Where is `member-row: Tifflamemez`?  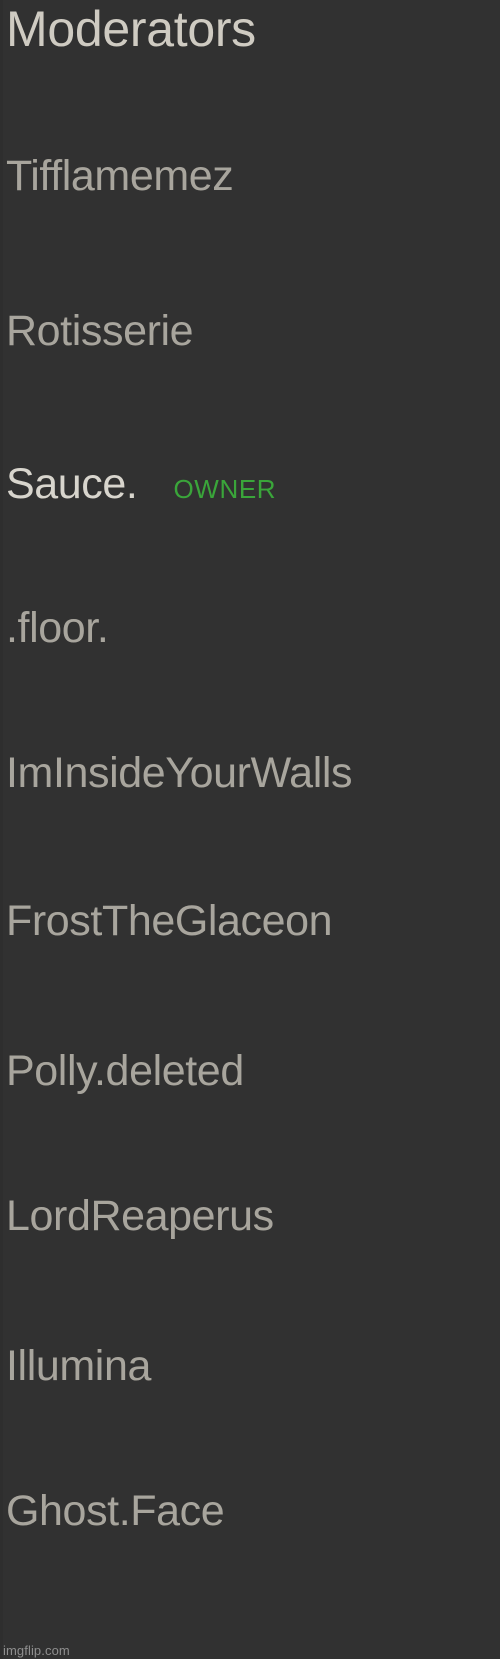
member-row: Tifflamemez is located at coordinates (253, 182).